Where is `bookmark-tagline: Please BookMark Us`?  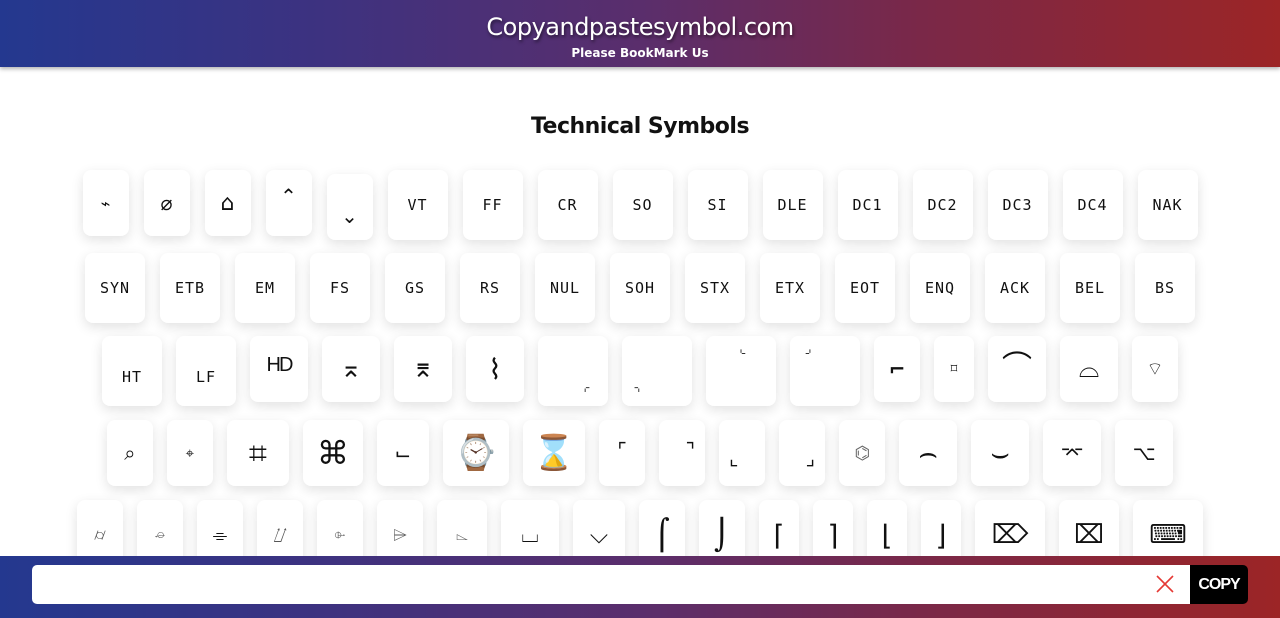
bookmark-tagline: Please BookMark Us is located at coordinates (640, 53).